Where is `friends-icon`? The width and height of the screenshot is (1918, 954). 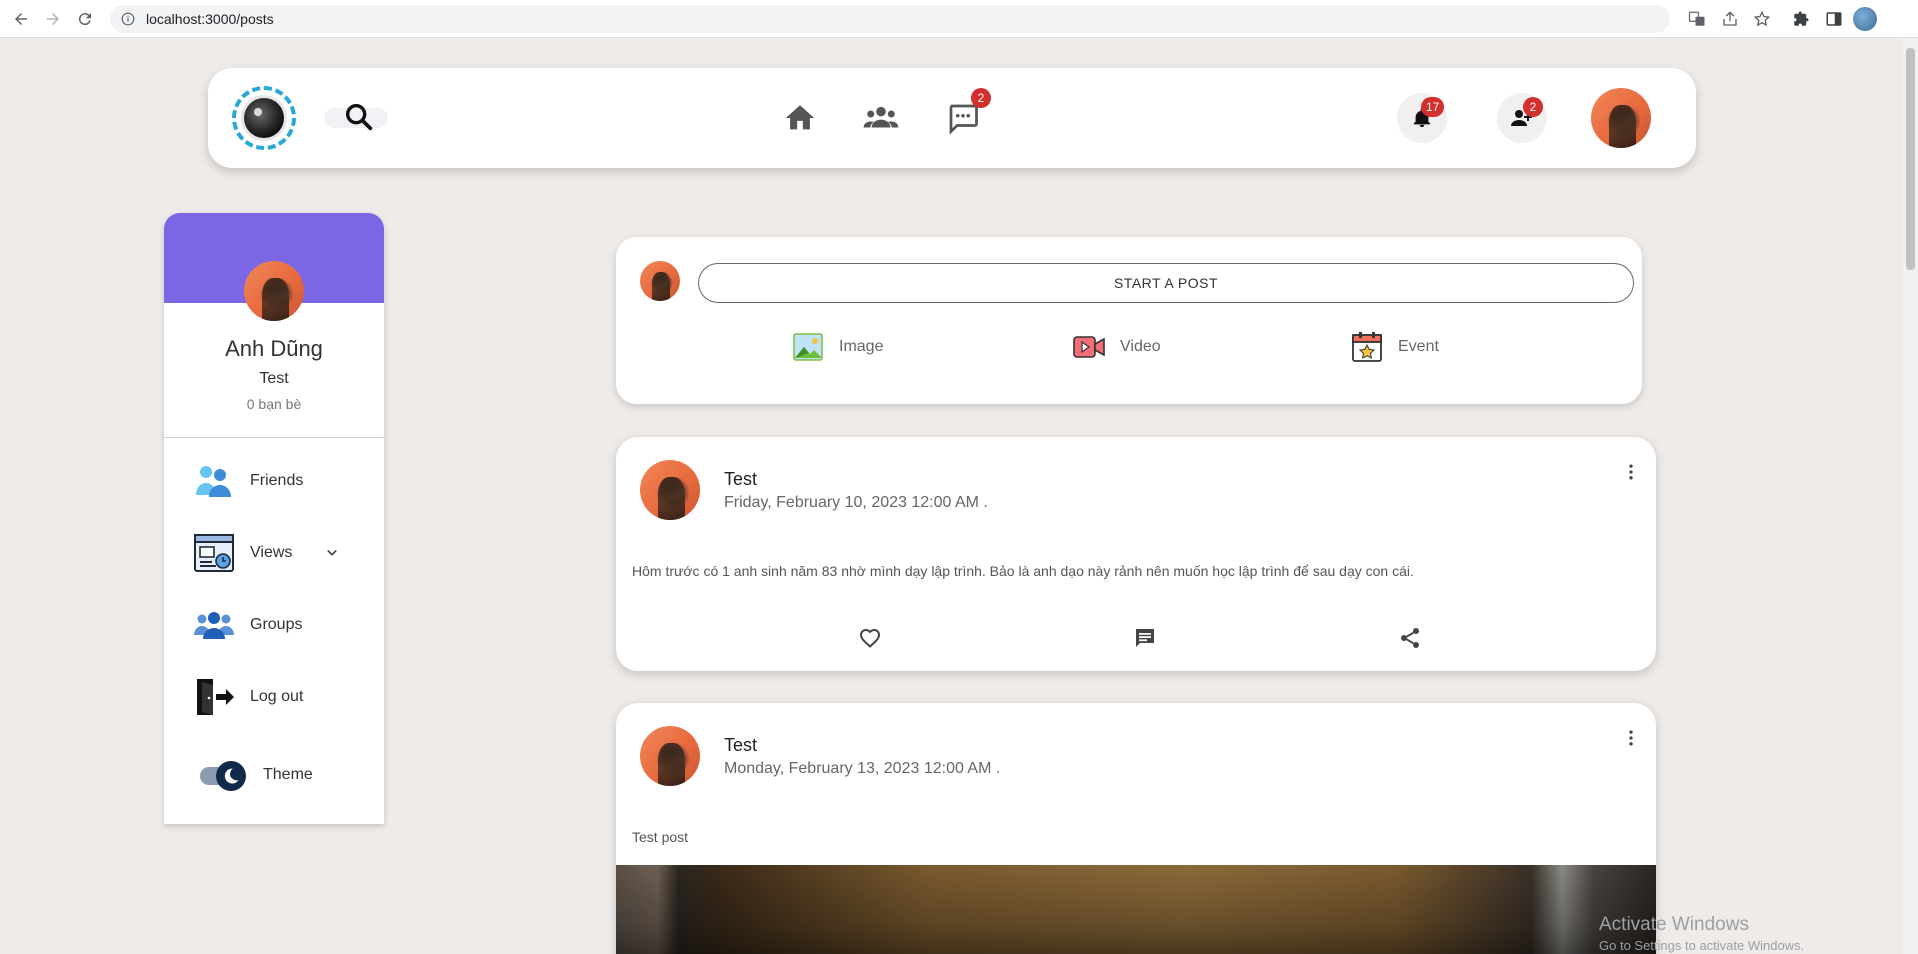 friends-icon is located at coordinates (214, 481).